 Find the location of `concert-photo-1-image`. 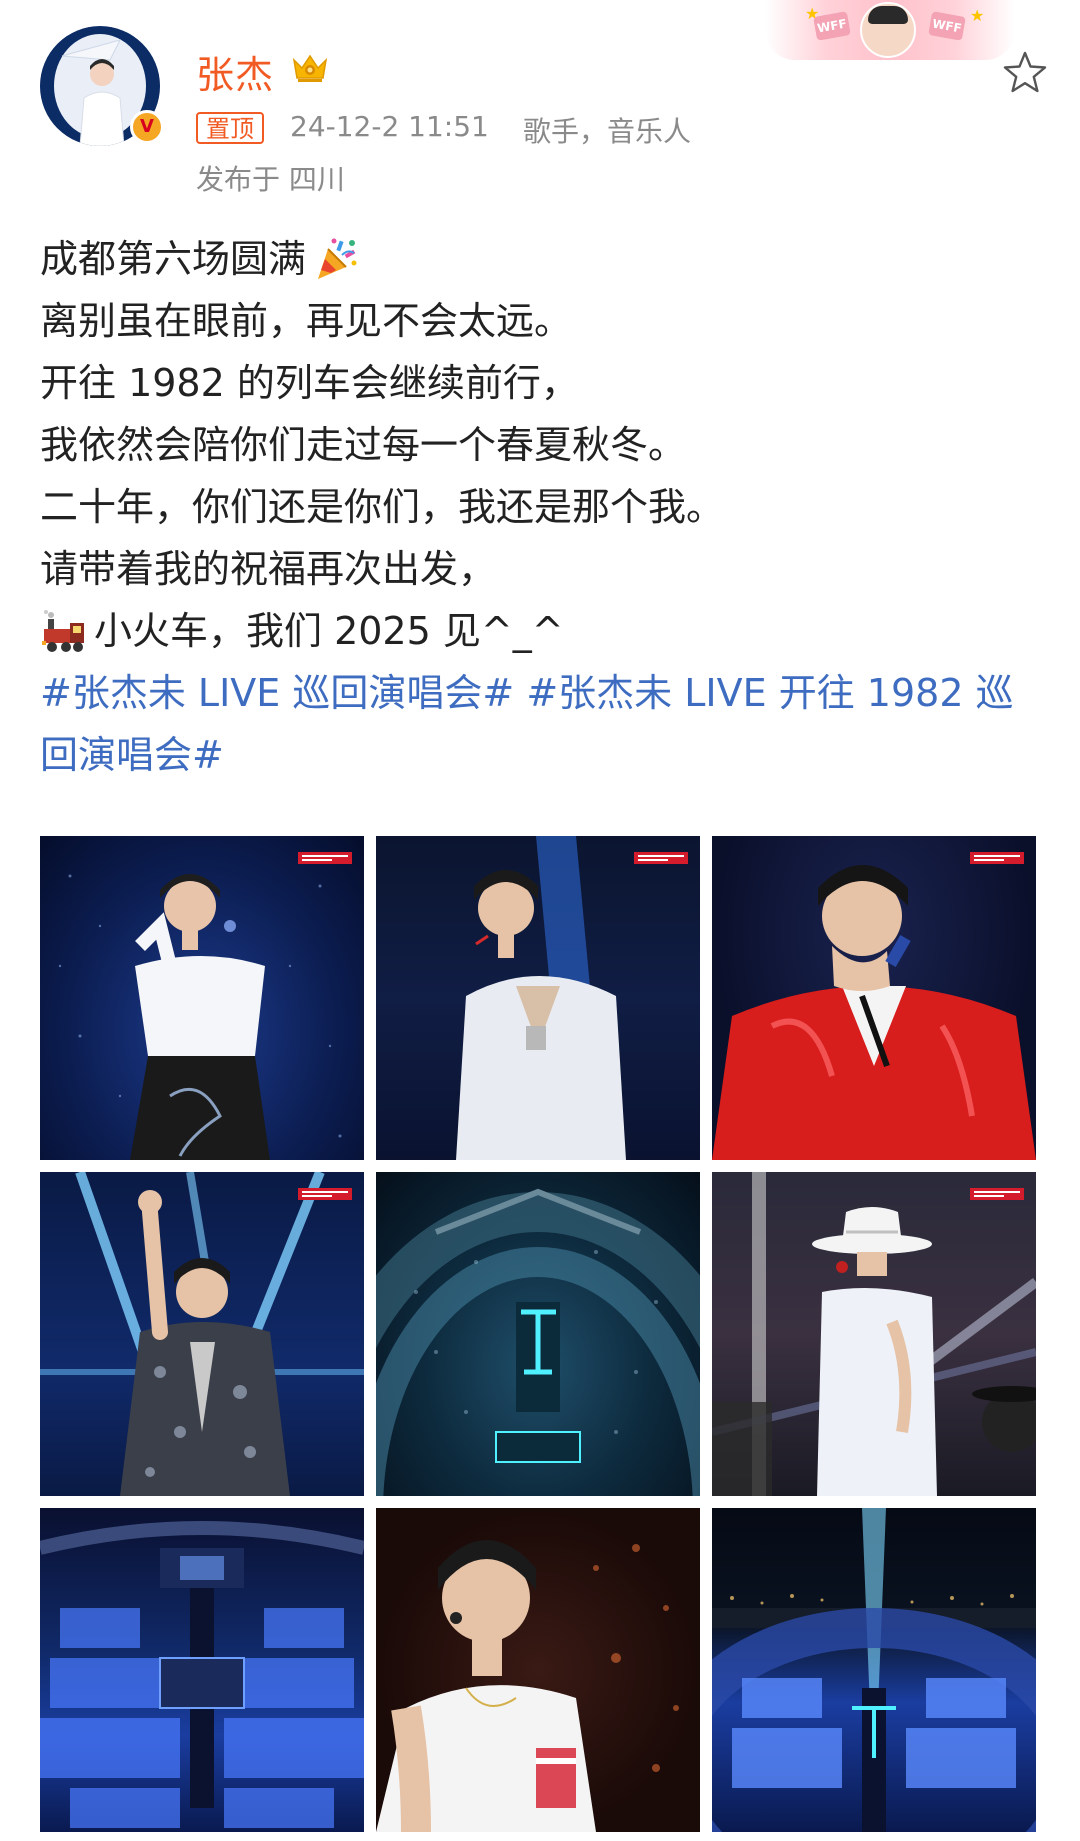

concert-photo-1-image is located at coordinates (200, 1017).